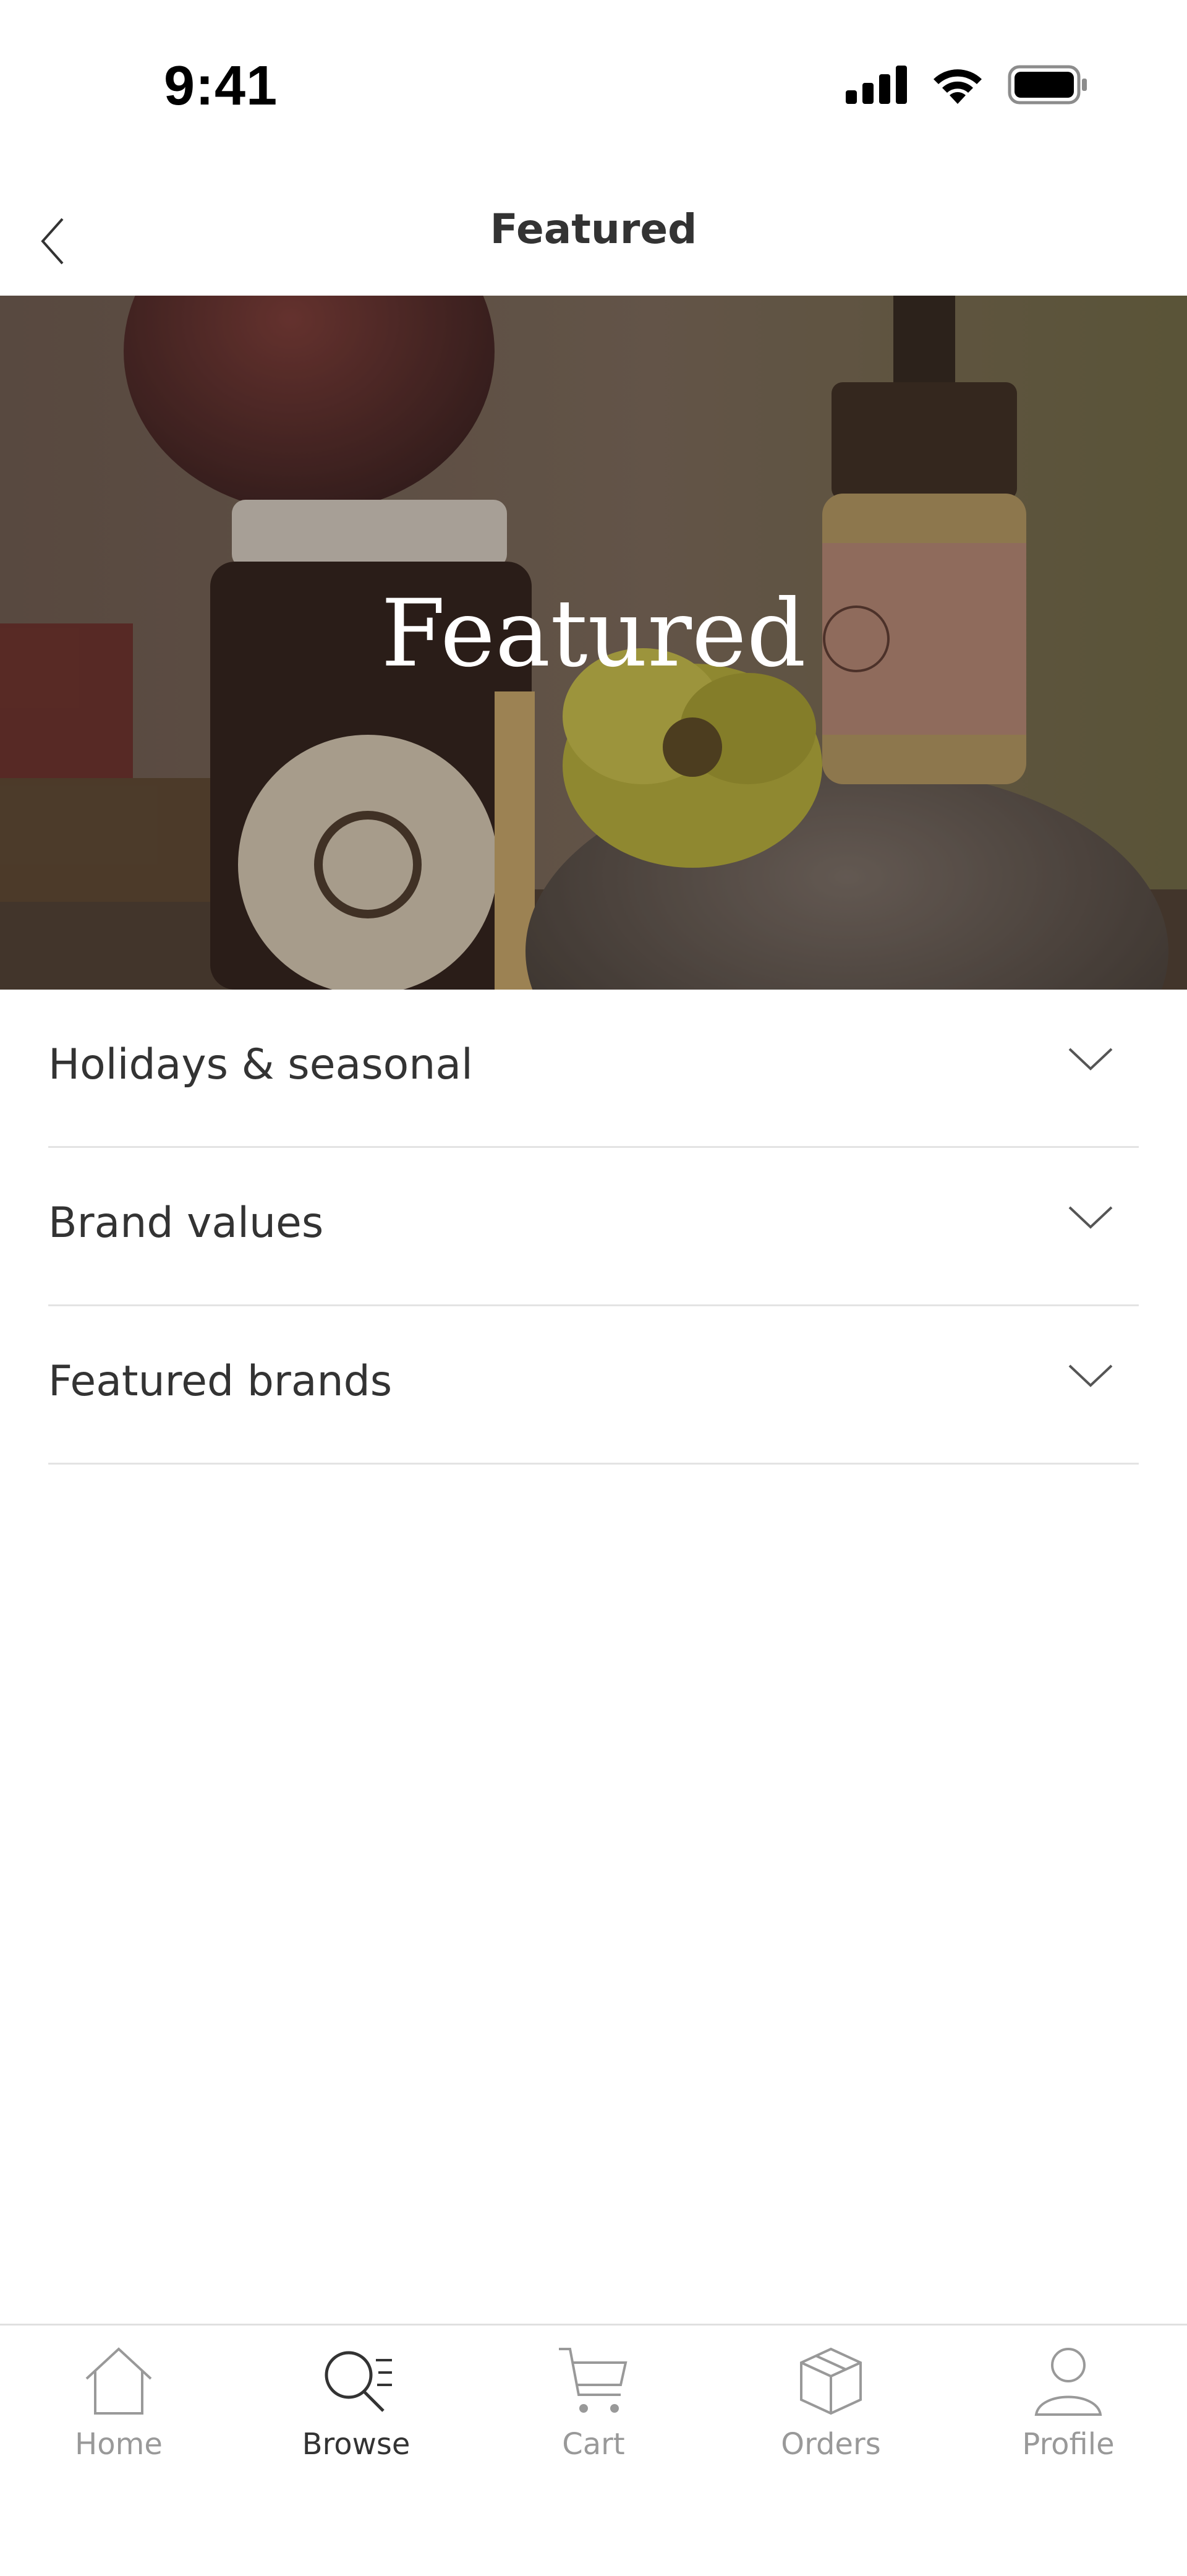  Describe the element at coordinates (831, 2381) in the screenshot. I see `box-icon` at that location.